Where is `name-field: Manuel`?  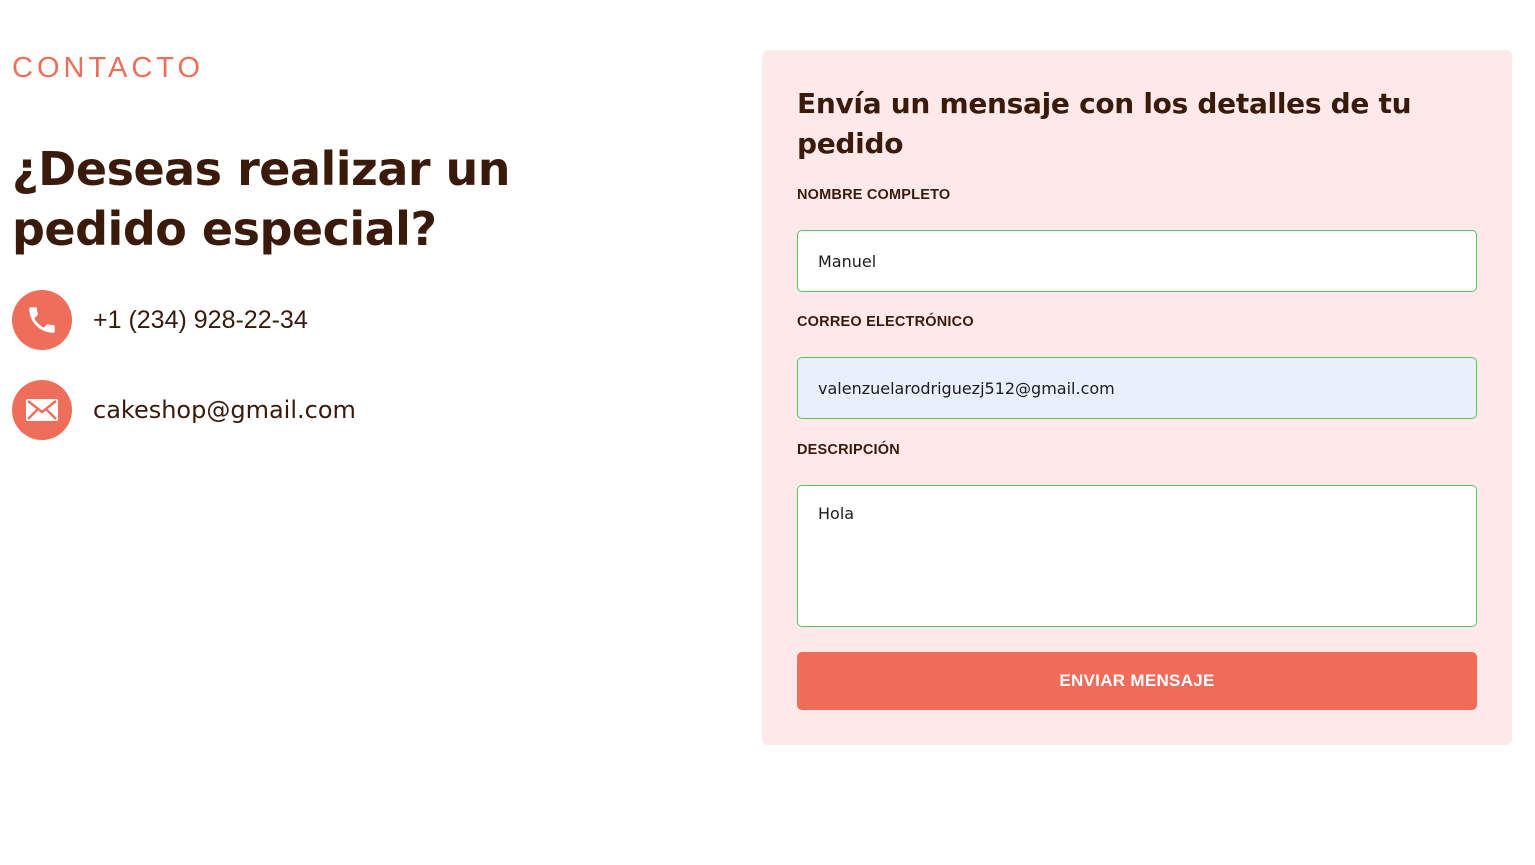 name-field: Manuel is located at coordinates (1137, 261).